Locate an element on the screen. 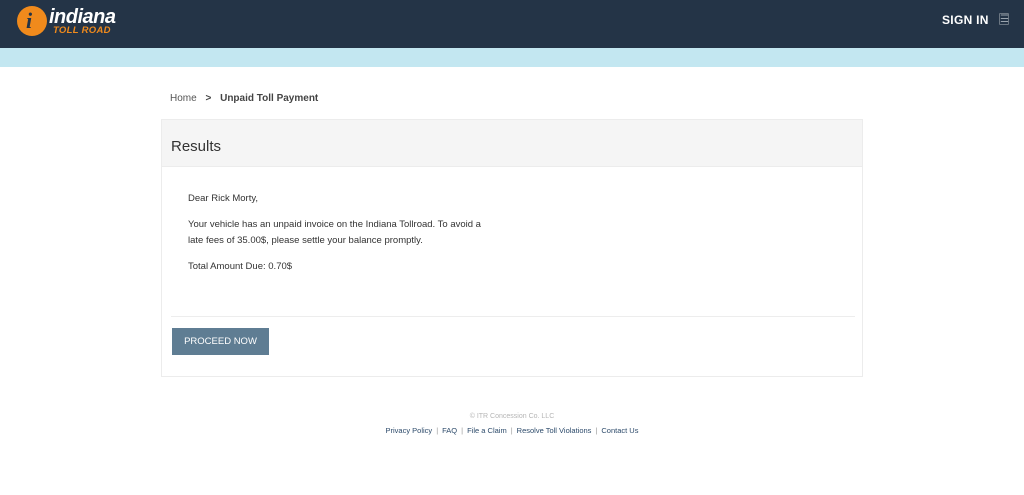 This screenshot has width=1024, height=495. breadcrumb-current: Unpaid Toll Payment is located at coordinates (269, 98).